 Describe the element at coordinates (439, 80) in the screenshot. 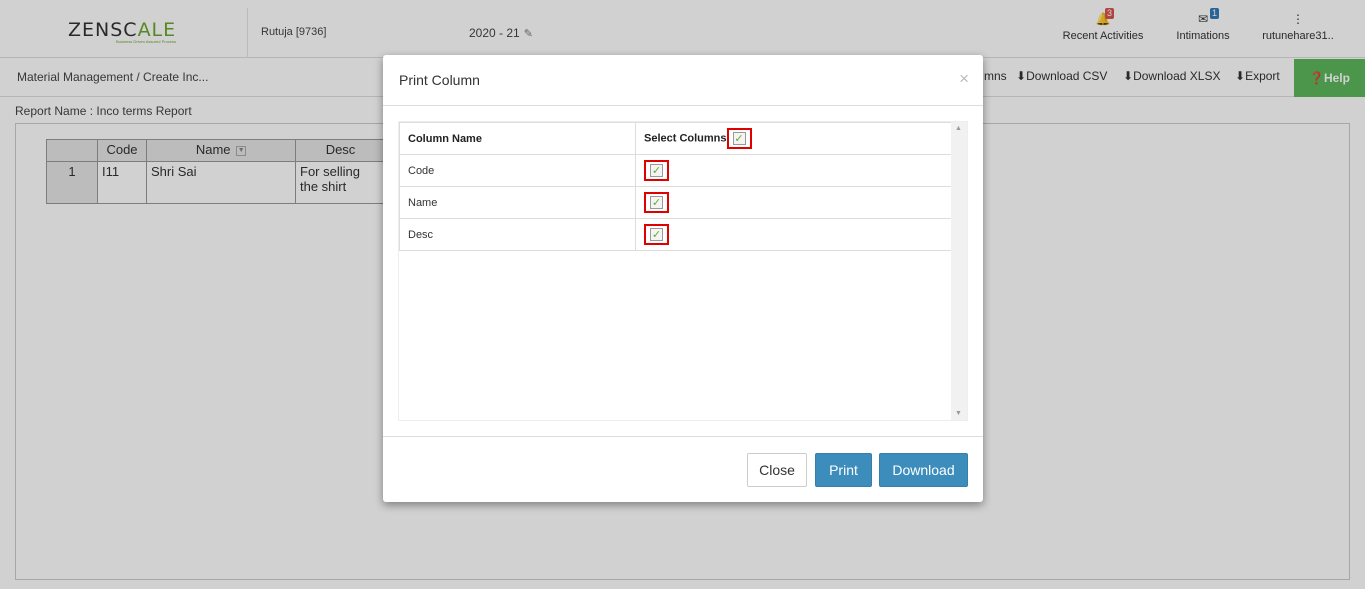

I see `modal-title: Print Column` at that location.